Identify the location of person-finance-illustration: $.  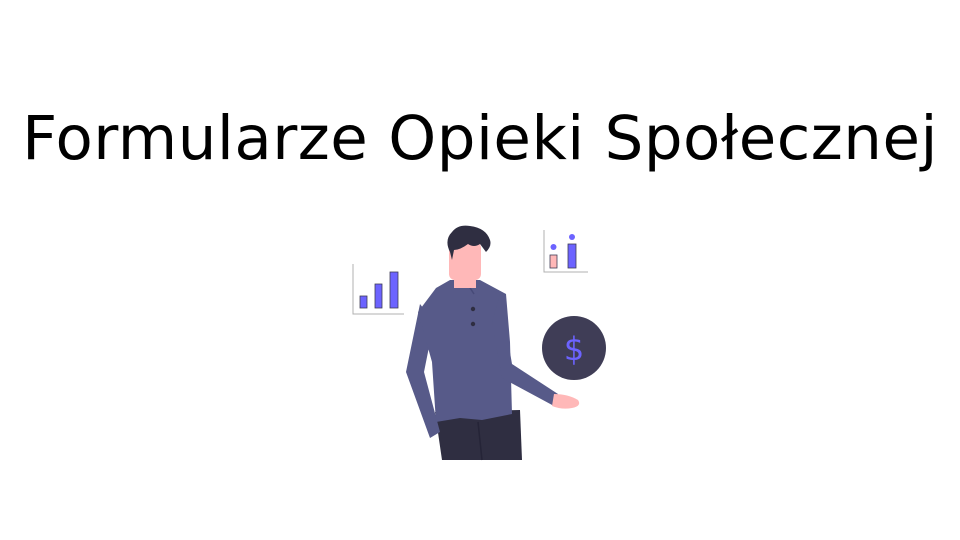
(479, 343).